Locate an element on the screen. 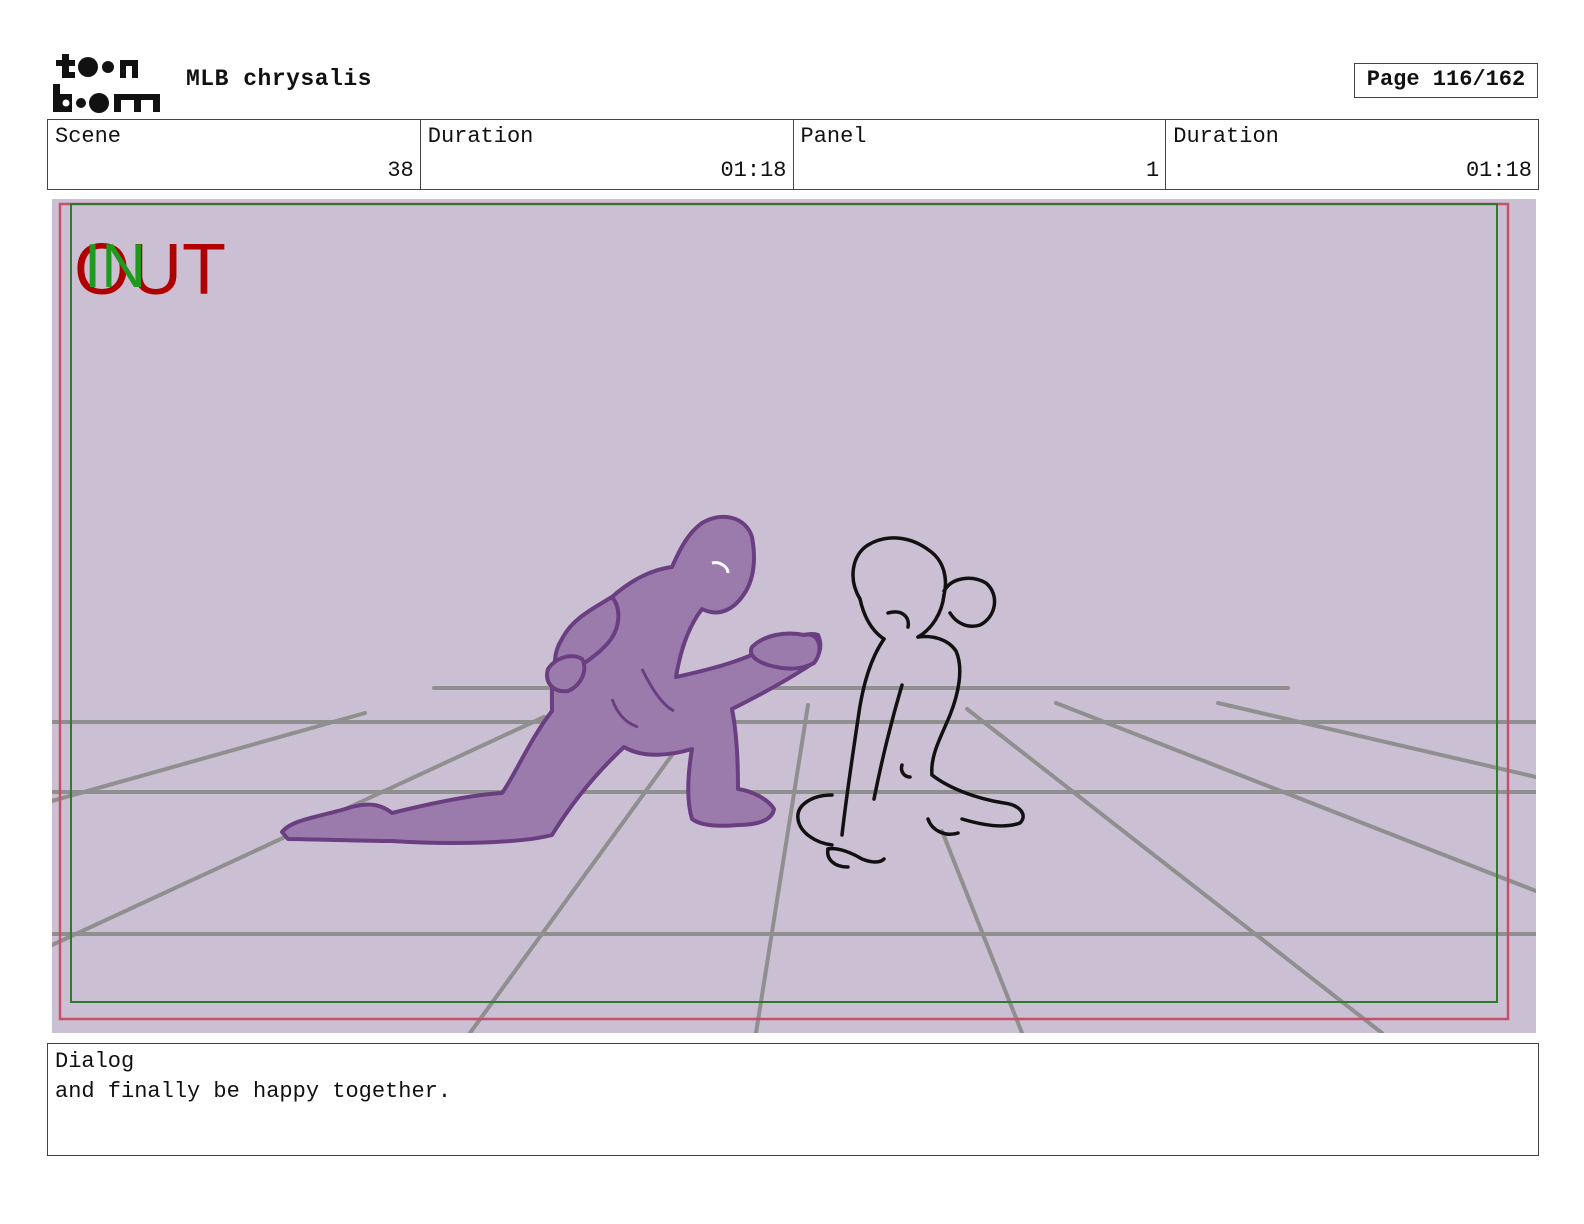 Image resolution: width=1584 pixels, height=1224 pixels. dialog-box: Dialog and finally be happy together. is located at coordinates (793, 1099).